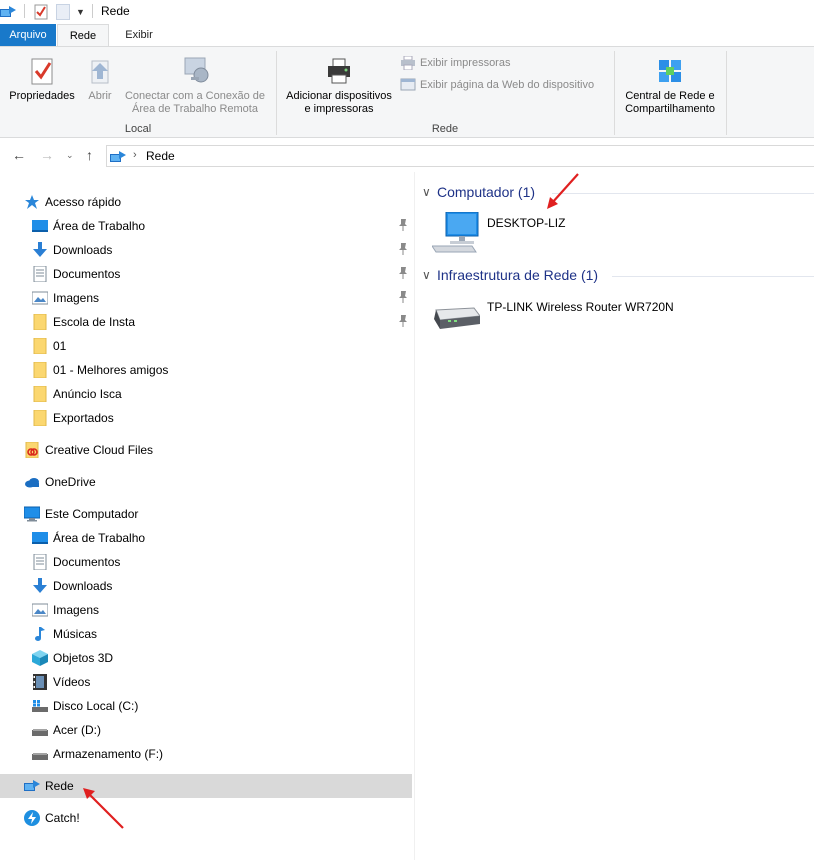 The width and height of the screenshot is (814, 860). What do you see at coordinates (206, 322) in the screenshot?
I see `sidebar-item-folder: Escola de Insta` at bounding box center [206, 322].